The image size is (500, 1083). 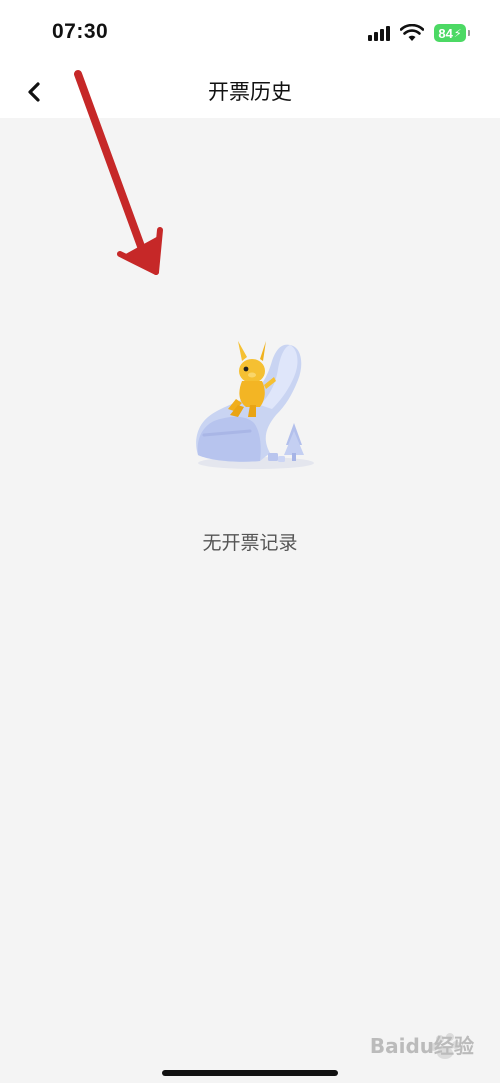 What do you see at coordinates (421, 1046) in the screenshot?
I see `watermark-text: Baidu经验` at bounding box center [421, 1046].